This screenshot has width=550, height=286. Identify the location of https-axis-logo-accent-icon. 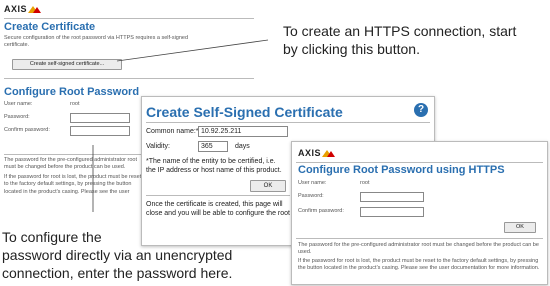
(331, 154).